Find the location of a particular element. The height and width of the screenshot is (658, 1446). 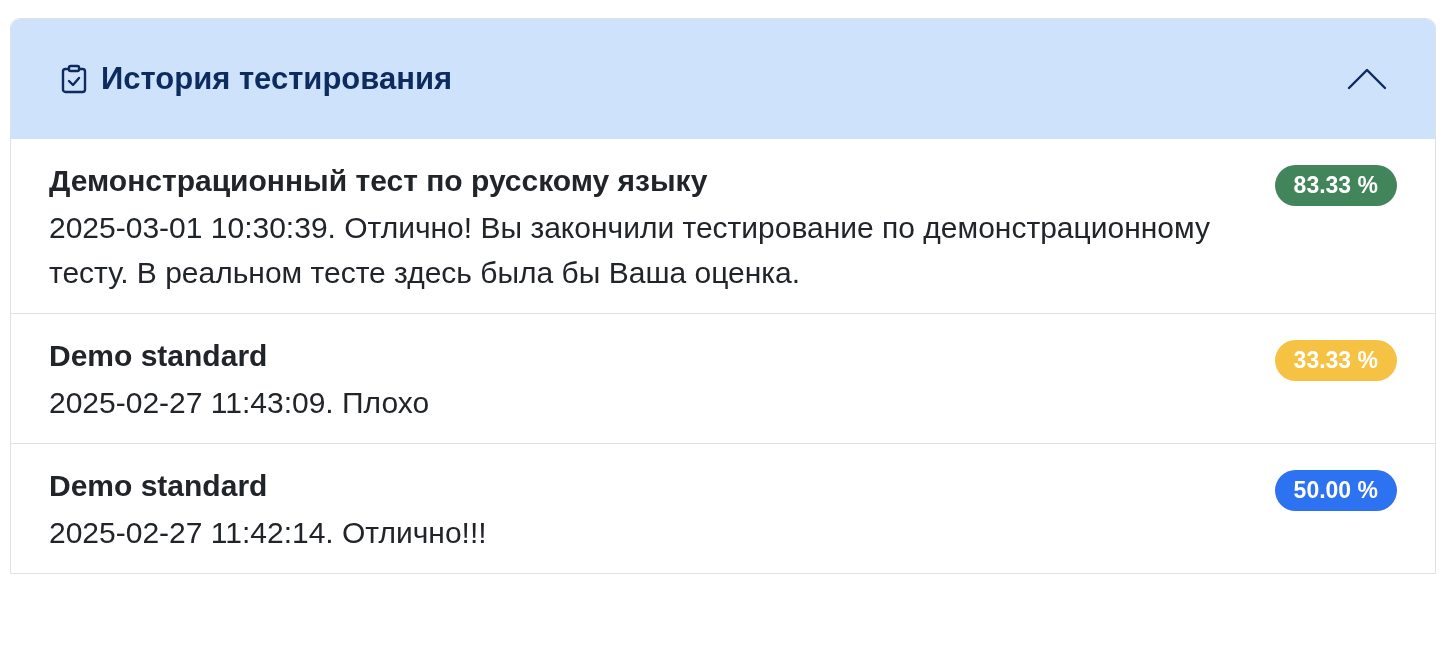

score-badge: 33.33 % is located at coordinates (1335, 360).